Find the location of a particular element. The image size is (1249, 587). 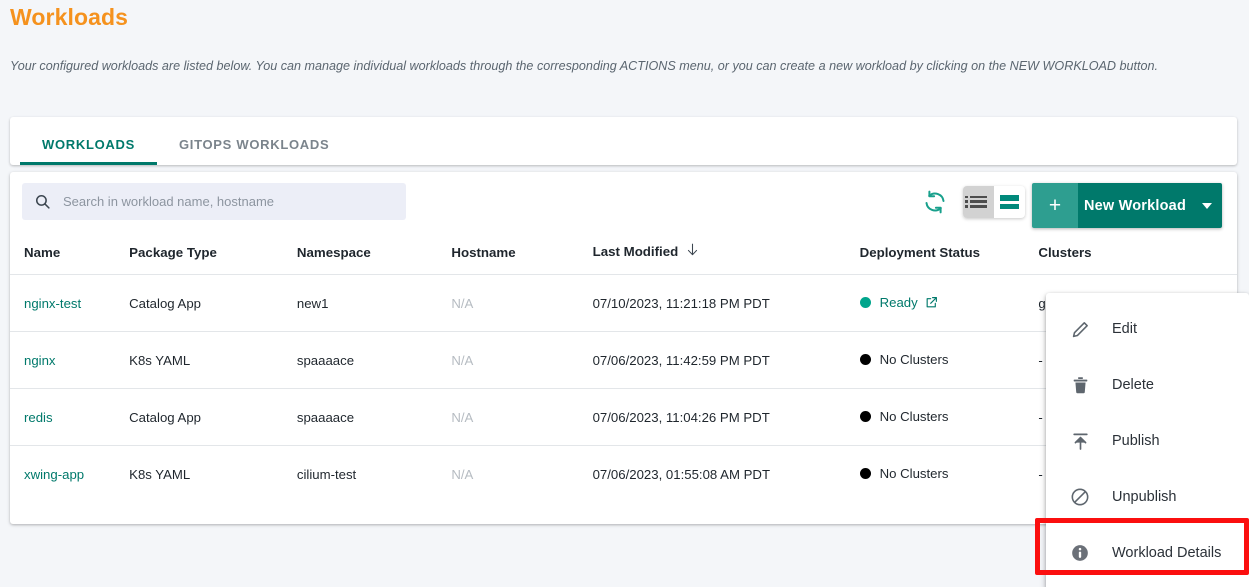

menu-item-delete-label: Delete is located at coordinates (1133, 385).